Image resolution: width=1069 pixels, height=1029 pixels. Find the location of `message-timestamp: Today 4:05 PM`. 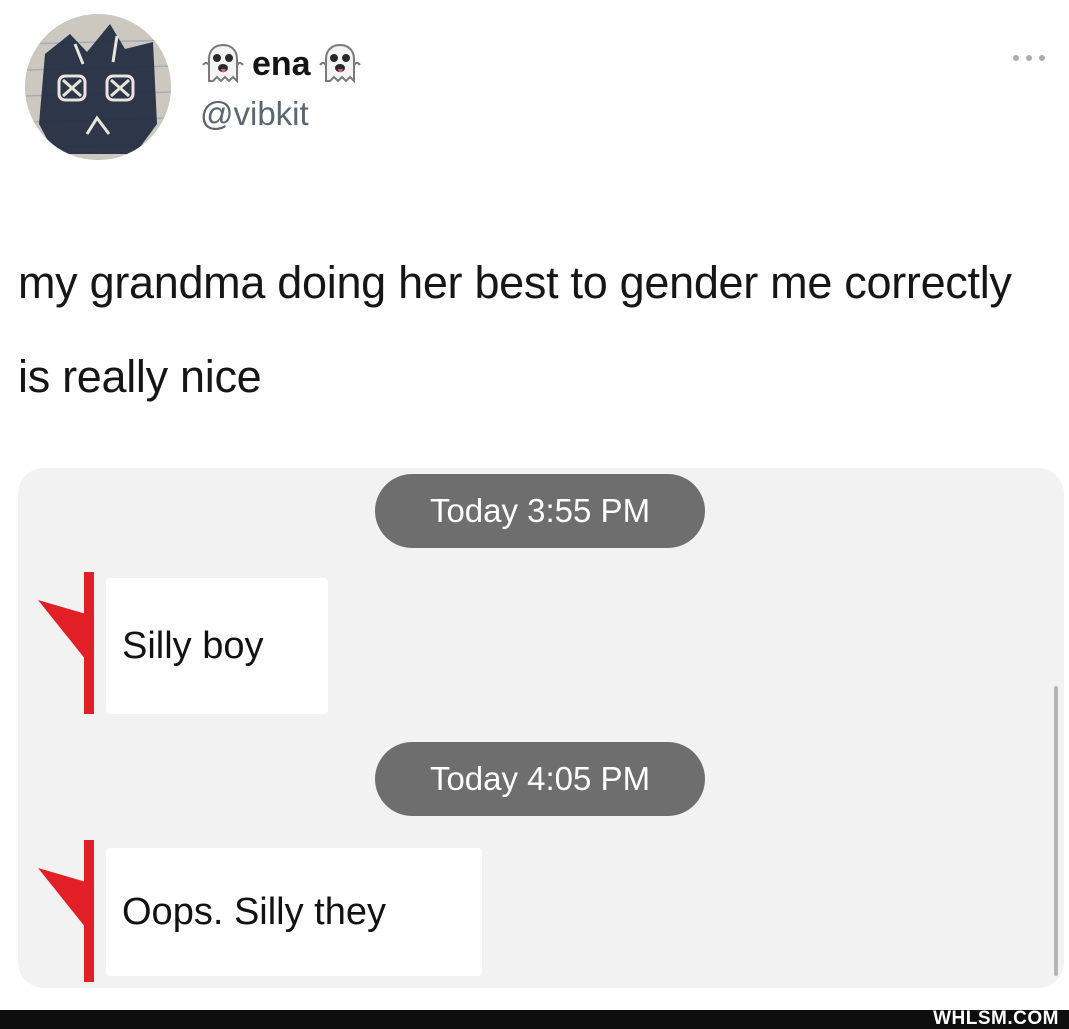

message-timestamp: Today 4:05 PM is located at coordinates (540, 779).